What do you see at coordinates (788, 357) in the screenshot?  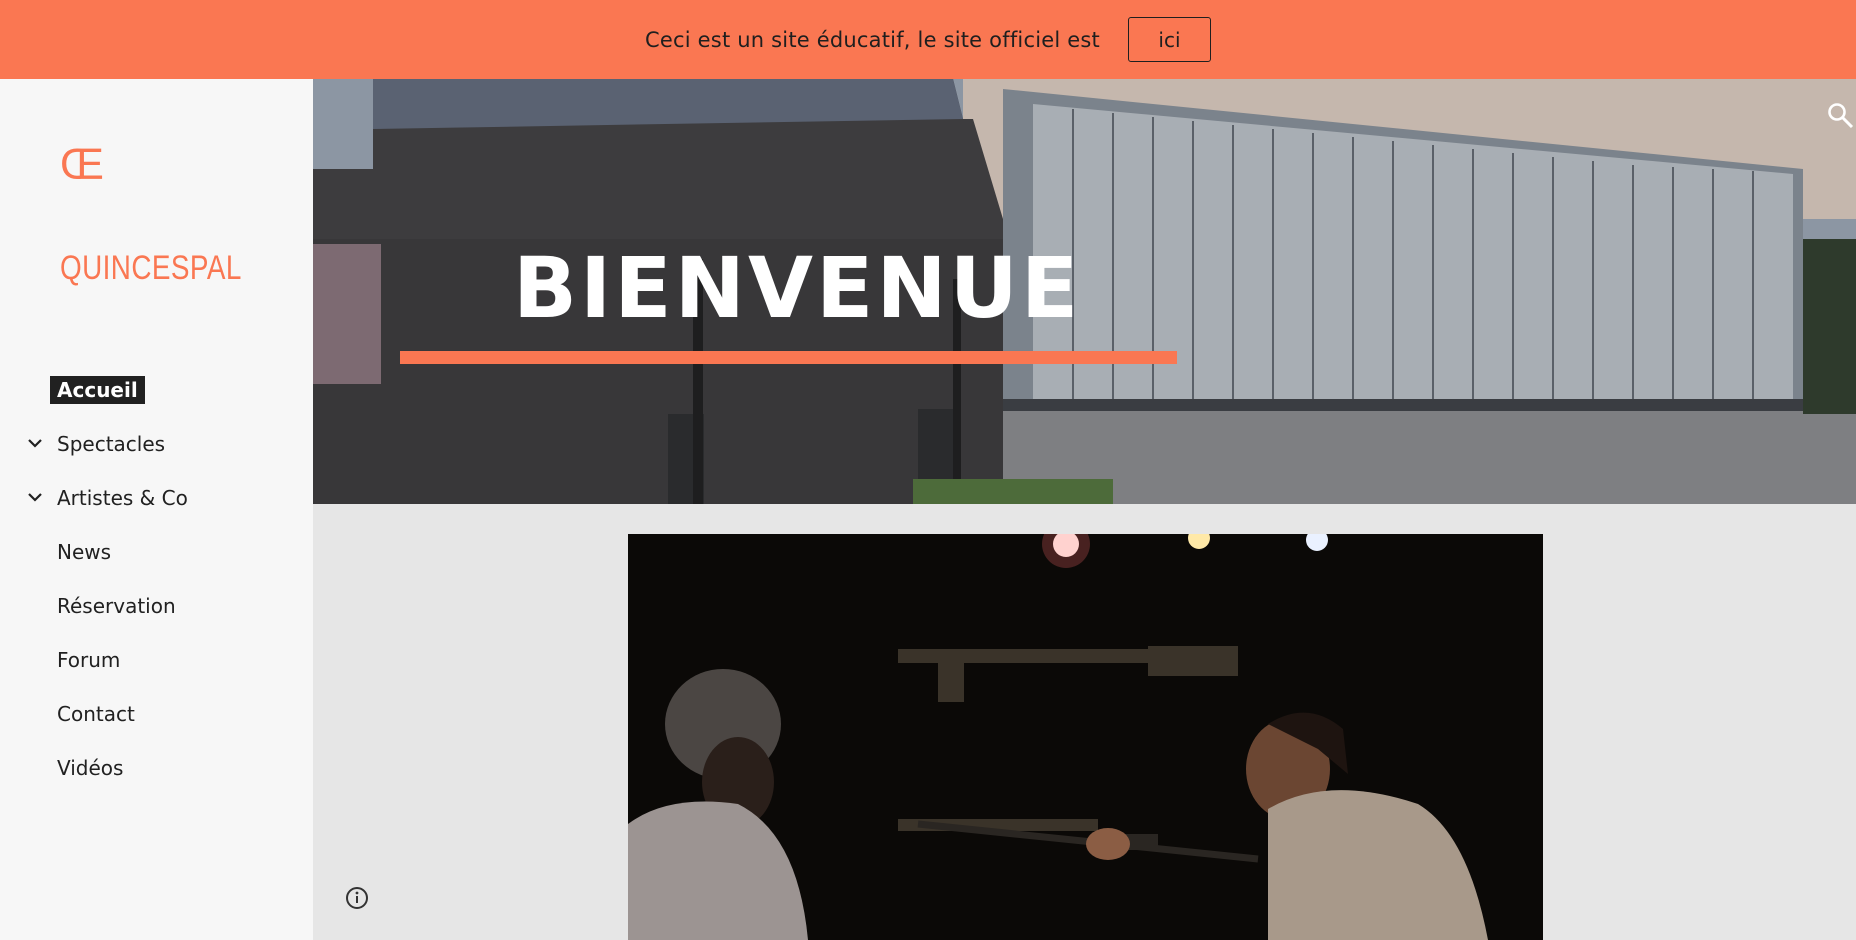 I see `hero-title-underline` at bounding box center [788, 357].